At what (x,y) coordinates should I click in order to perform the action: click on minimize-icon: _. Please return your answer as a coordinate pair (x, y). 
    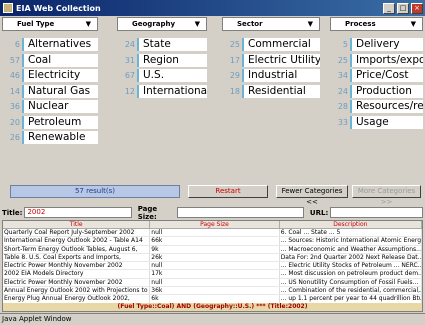
    Looking at the image, I should click on (389, 8).